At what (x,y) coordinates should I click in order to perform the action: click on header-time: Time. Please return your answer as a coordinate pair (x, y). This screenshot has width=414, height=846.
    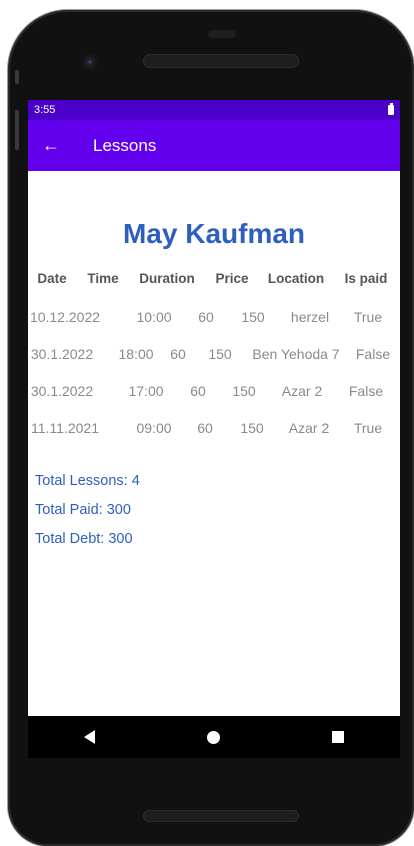
    Looking at the image, I should click on (103, 278).